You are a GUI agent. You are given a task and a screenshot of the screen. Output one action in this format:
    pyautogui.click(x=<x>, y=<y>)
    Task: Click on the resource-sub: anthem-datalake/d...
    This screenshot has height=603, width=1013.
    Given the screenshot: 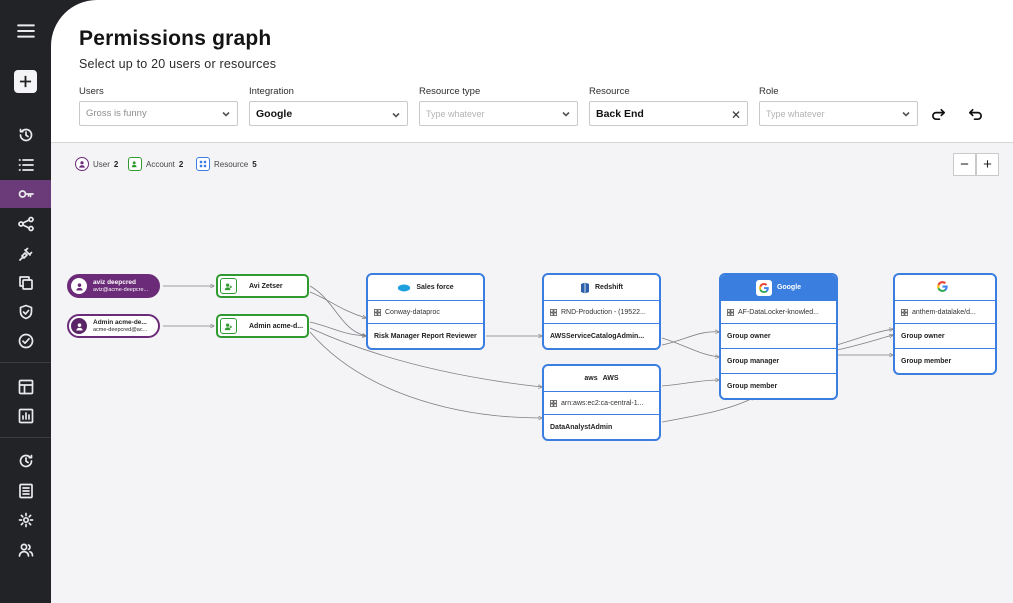 What is the action you would take?
    pyautogui.click(x=944, y=312)
    